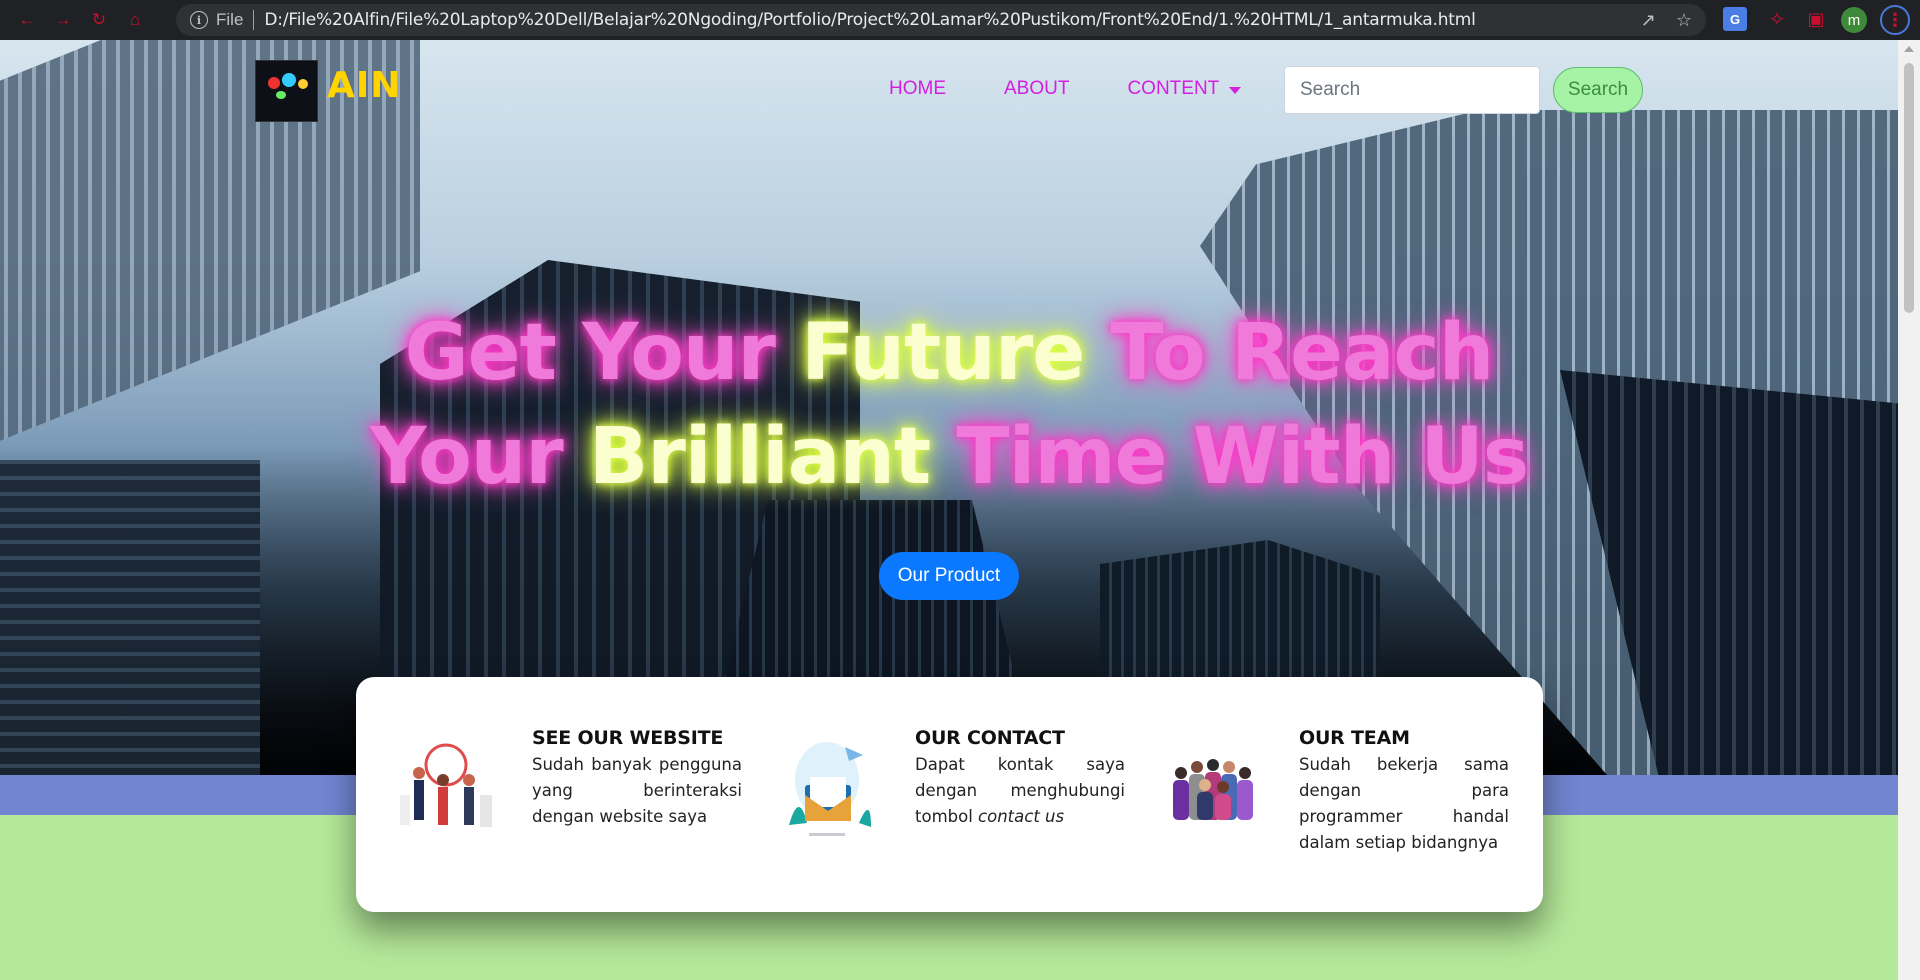 The image size is (1920, 980). What do you see at coordinates (1854, 20) in the screenshot?
I see `profile-avatar: m` at bounding box center [1854, 20].